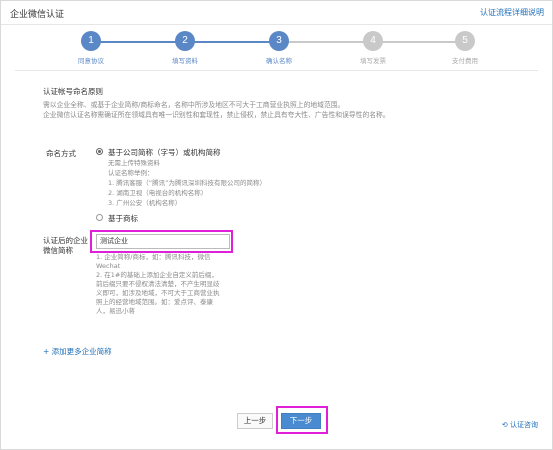 This screenshot has width=553, height=450. What do you see at coordinates (279, 41) in the screenshot?
I see `step-number: 3` at bounding box center [279, 41].